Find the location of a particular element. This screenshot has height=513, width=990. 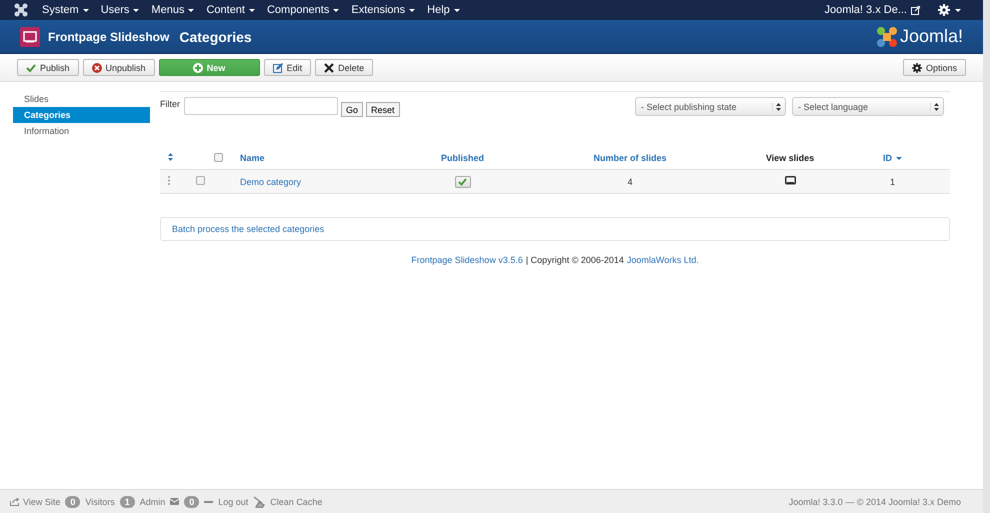

envelope-icon is located at coordinates (175, 501).